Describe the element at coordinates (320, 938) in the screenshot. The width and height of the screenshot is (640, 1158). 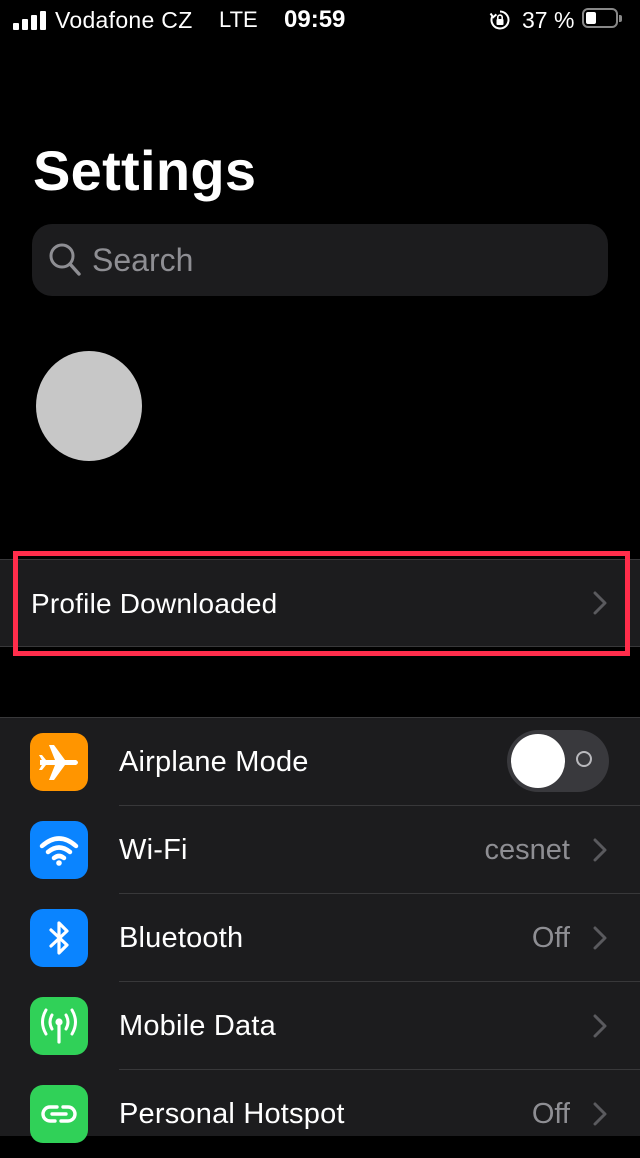
I see `settings-row-bluetooth: Bluetooth Off` at that location.